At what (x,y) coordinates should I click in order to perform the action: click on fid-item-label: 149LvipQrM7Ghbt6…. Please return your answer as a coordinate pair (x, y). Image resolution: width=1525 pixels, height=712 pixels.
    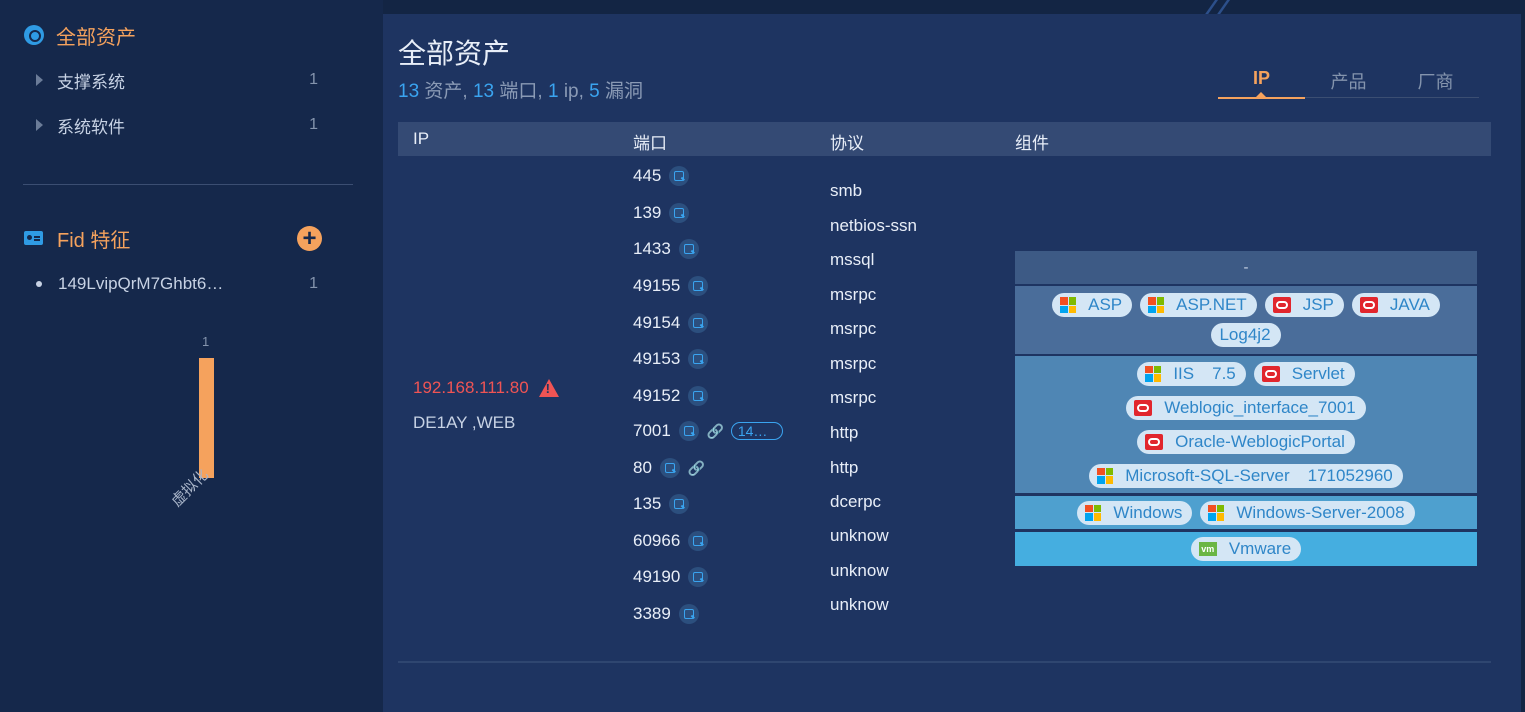
    Looking at the image, I should click on (141, 283).